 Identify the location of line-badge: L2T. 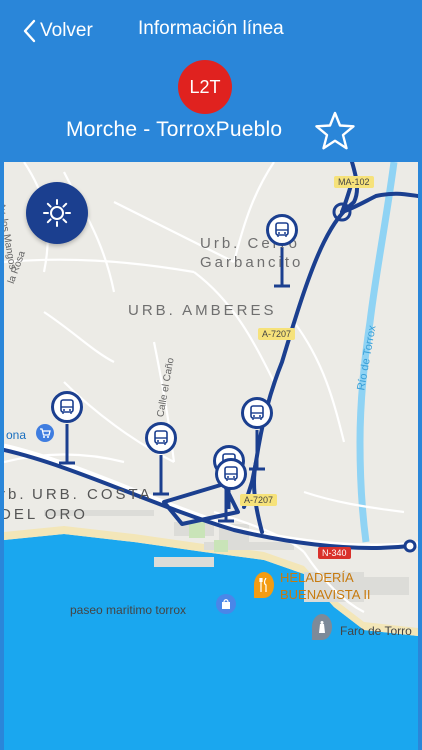
(205, 87).